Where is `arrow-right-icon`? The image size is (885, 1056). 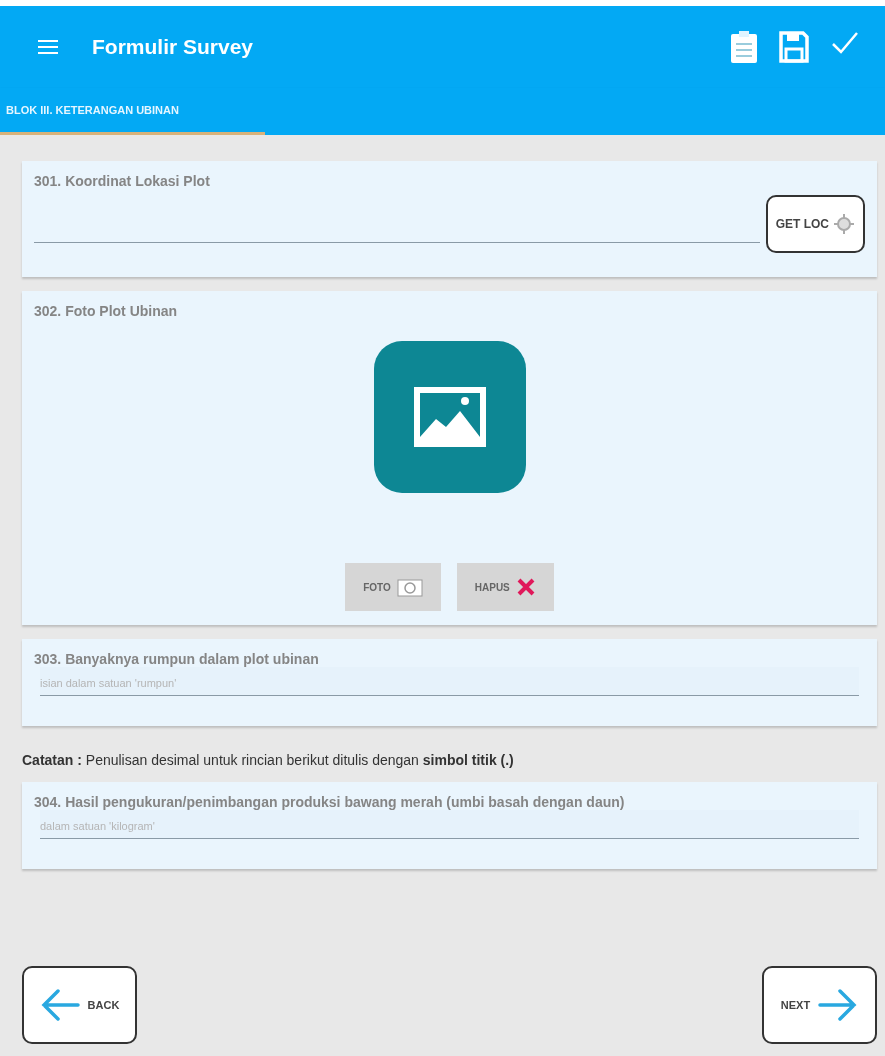
arrow-right-icon is located at coordinates (838, 1005).